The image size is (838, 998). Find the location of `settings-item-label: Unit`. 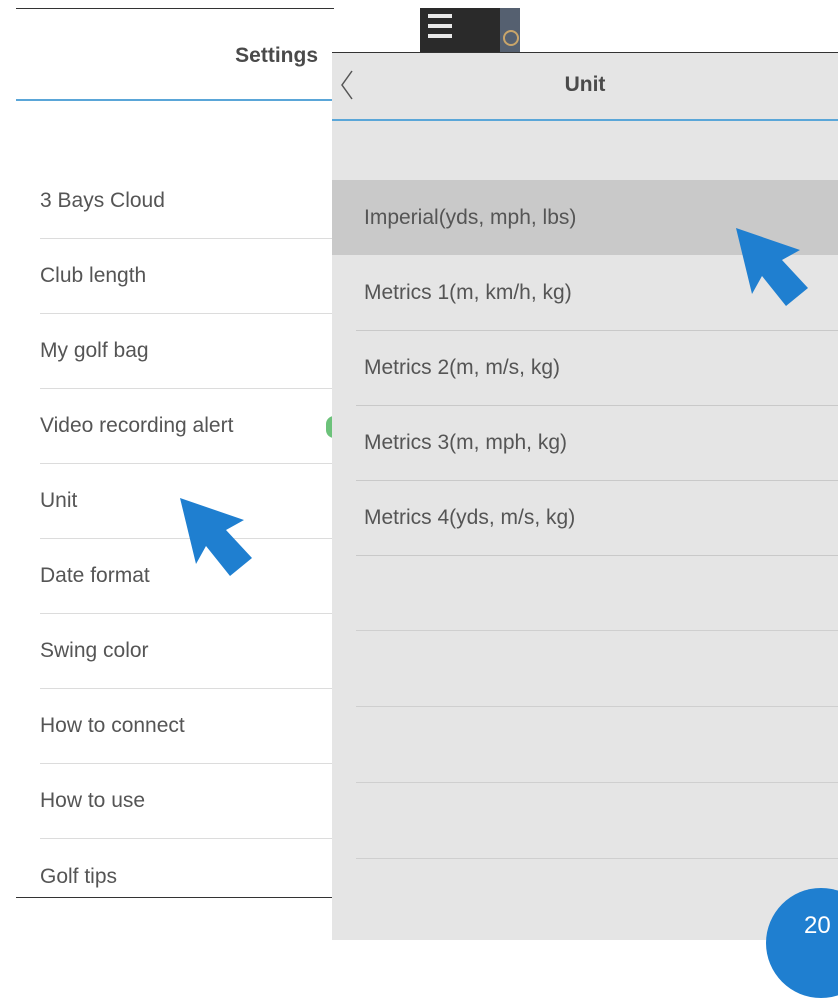

settings-item-label: Unit is located at coordinates (59, 500).